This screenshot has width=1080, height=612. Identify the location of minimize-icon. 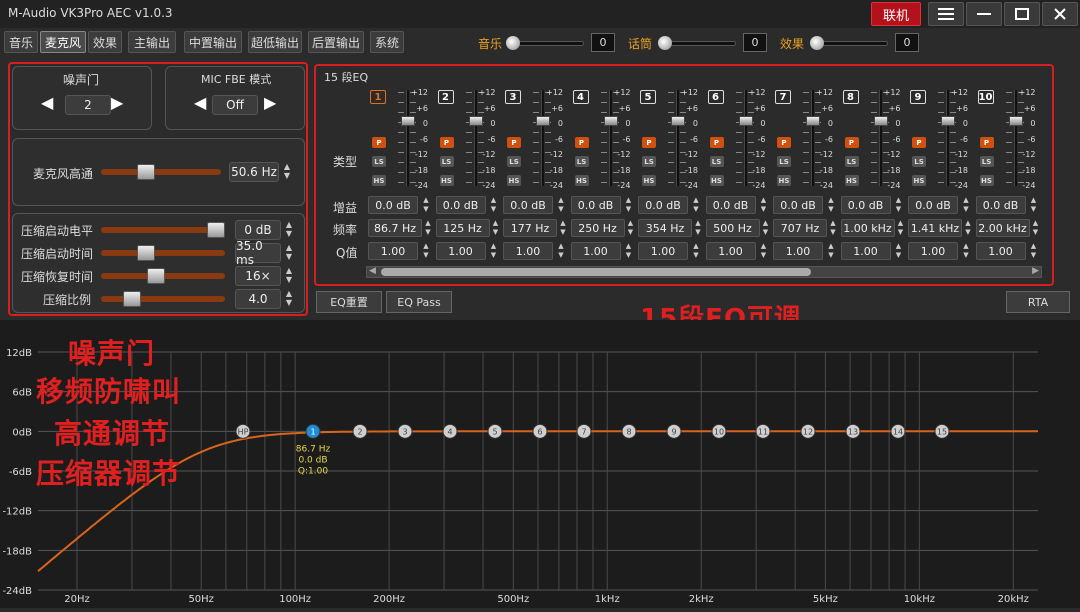
(984, 14).